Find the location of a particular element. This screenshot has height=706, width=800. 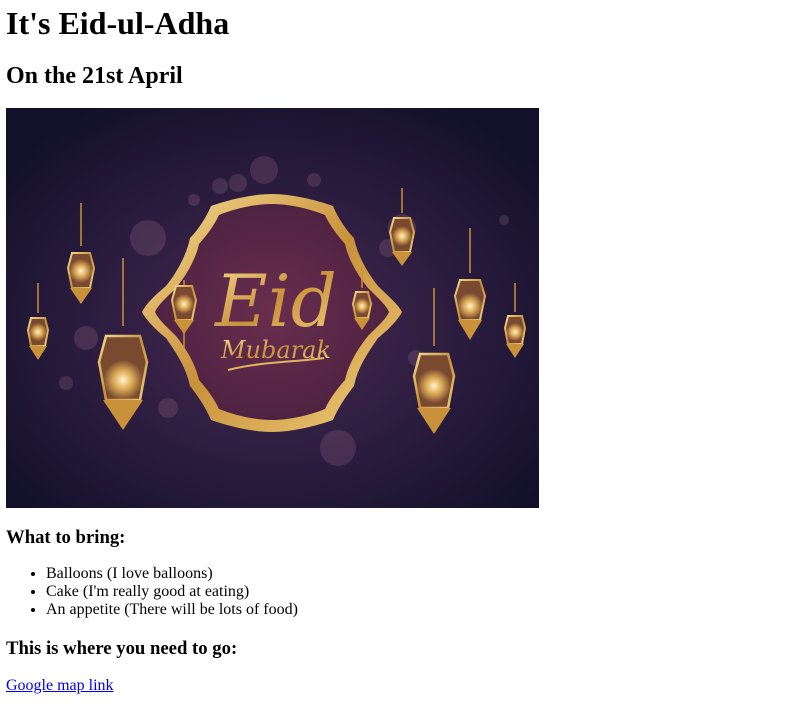

eid-script-text: Eid is located at coordinates (275, 301).